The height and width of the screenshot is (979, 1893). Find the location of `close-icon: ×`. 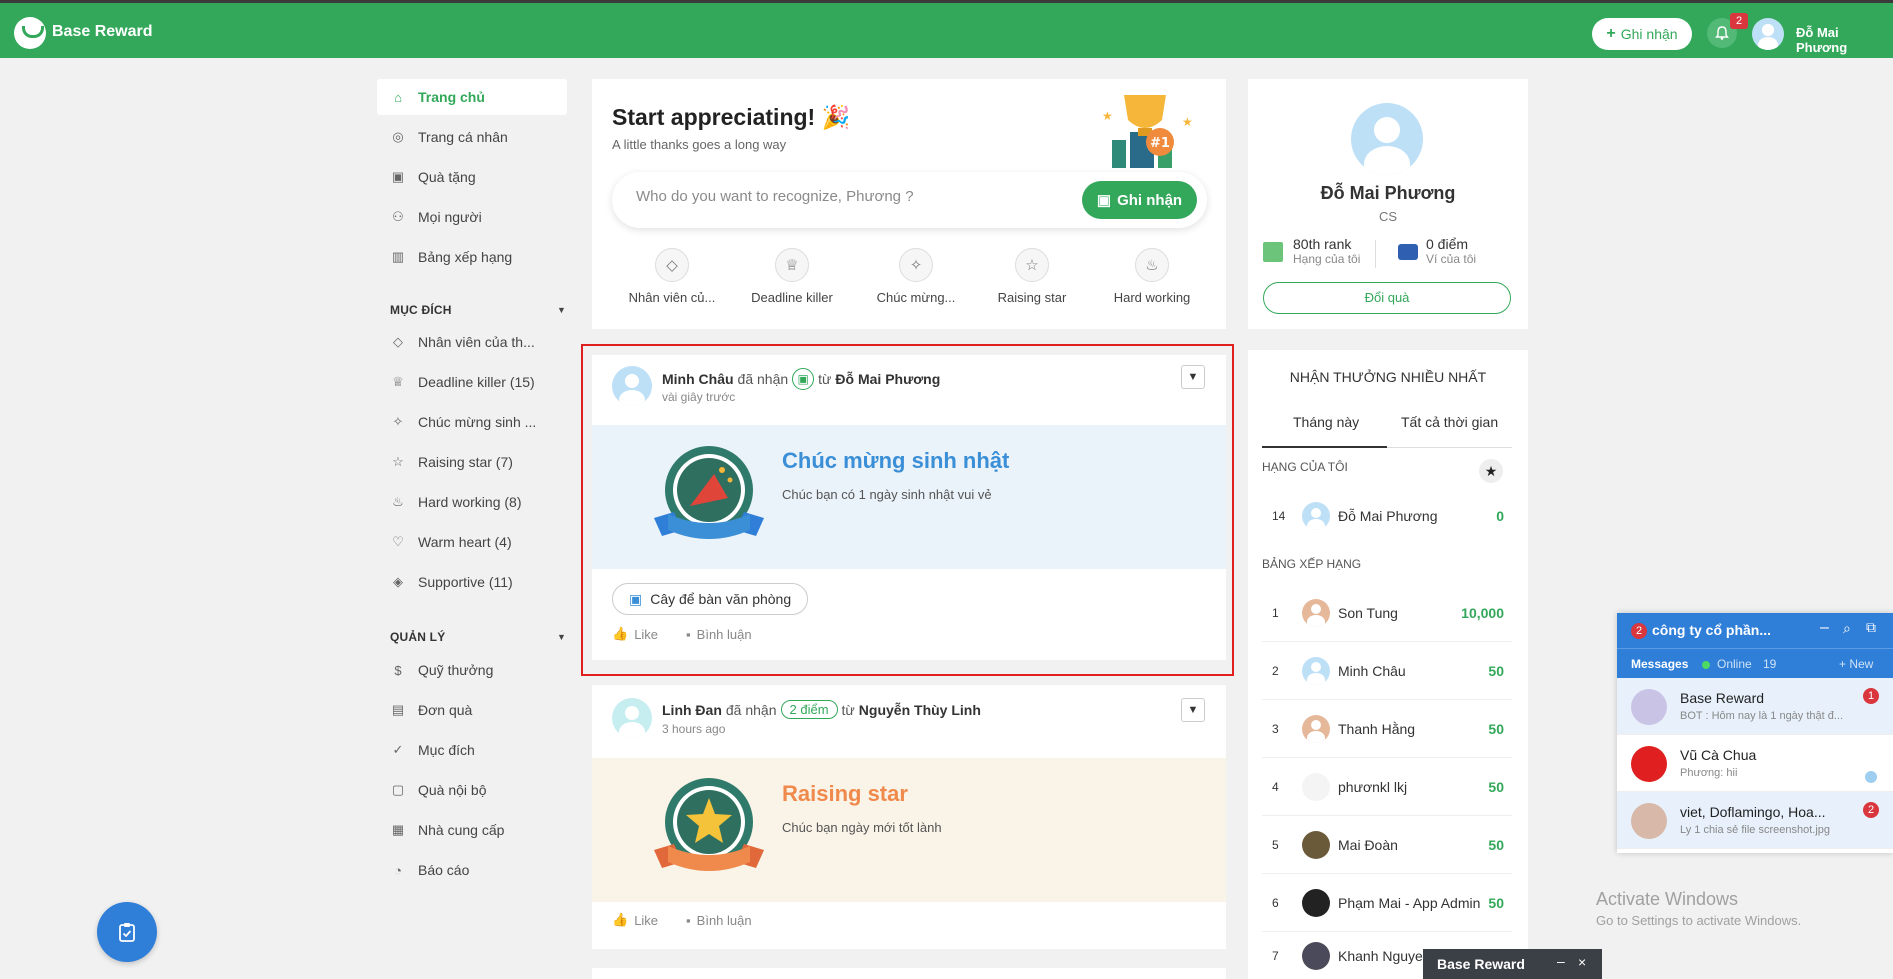

close-icon: × is located at coordinates (1582, 962).